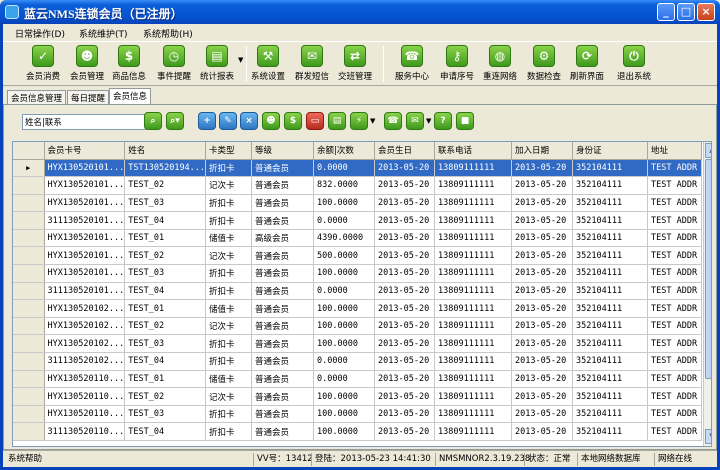  Describe the element at coordinates (355, 63) in the screenshot. I see `shift-manage-button: ⇄ 交班管理` at that location.